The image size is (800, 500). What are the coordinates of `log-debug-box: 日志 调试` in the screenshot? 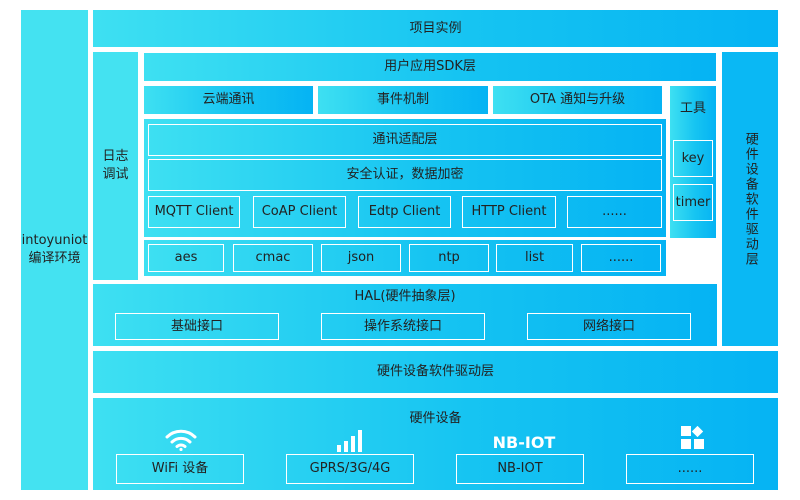 It's located at (115, 166).